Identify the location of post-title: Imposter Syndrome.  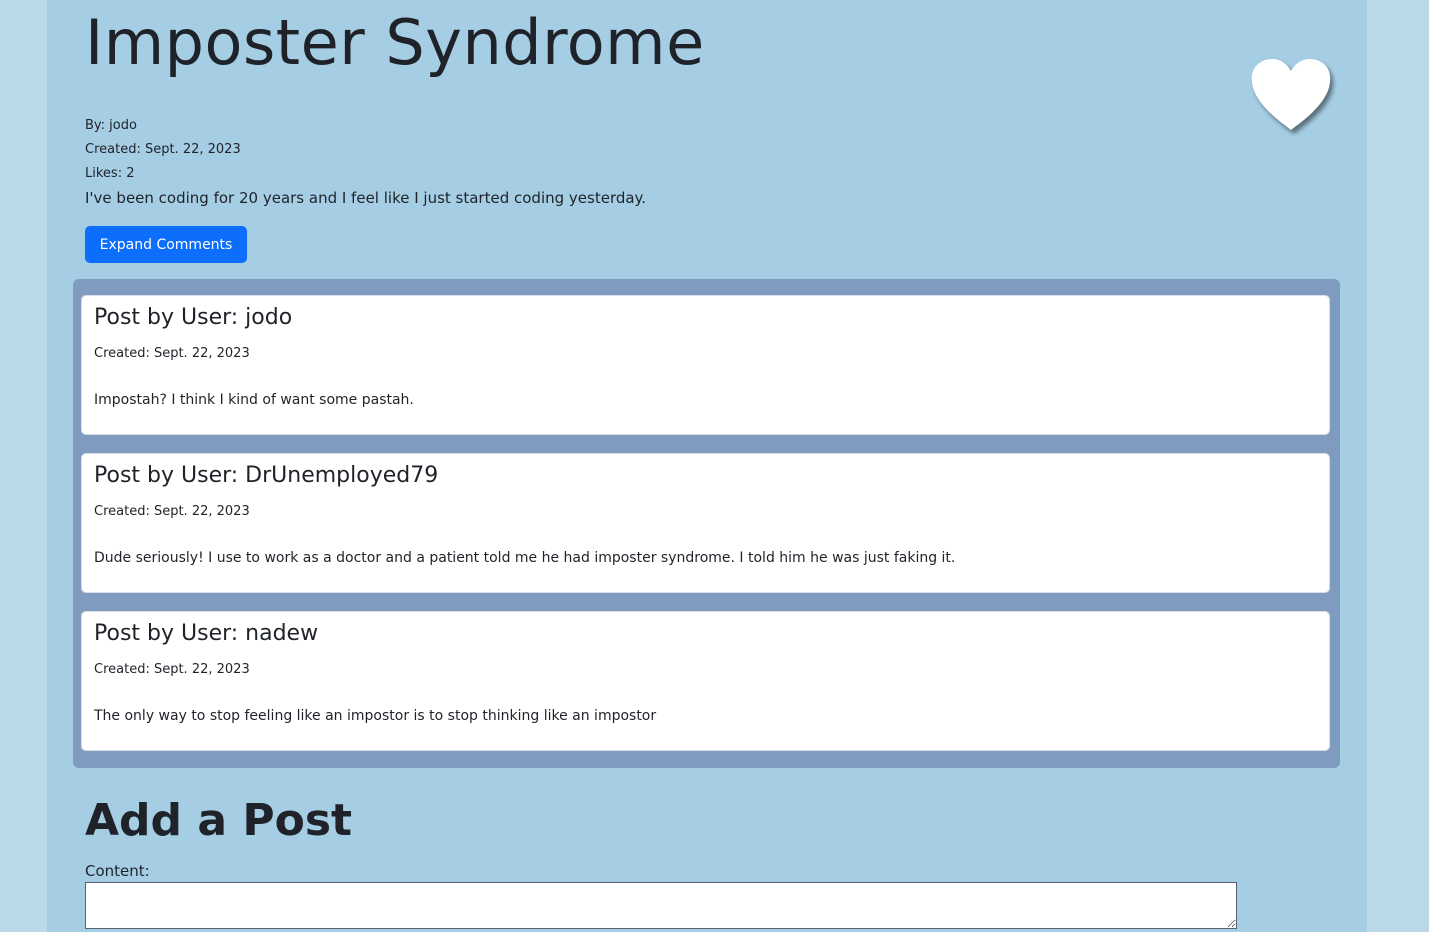
(395, 42).